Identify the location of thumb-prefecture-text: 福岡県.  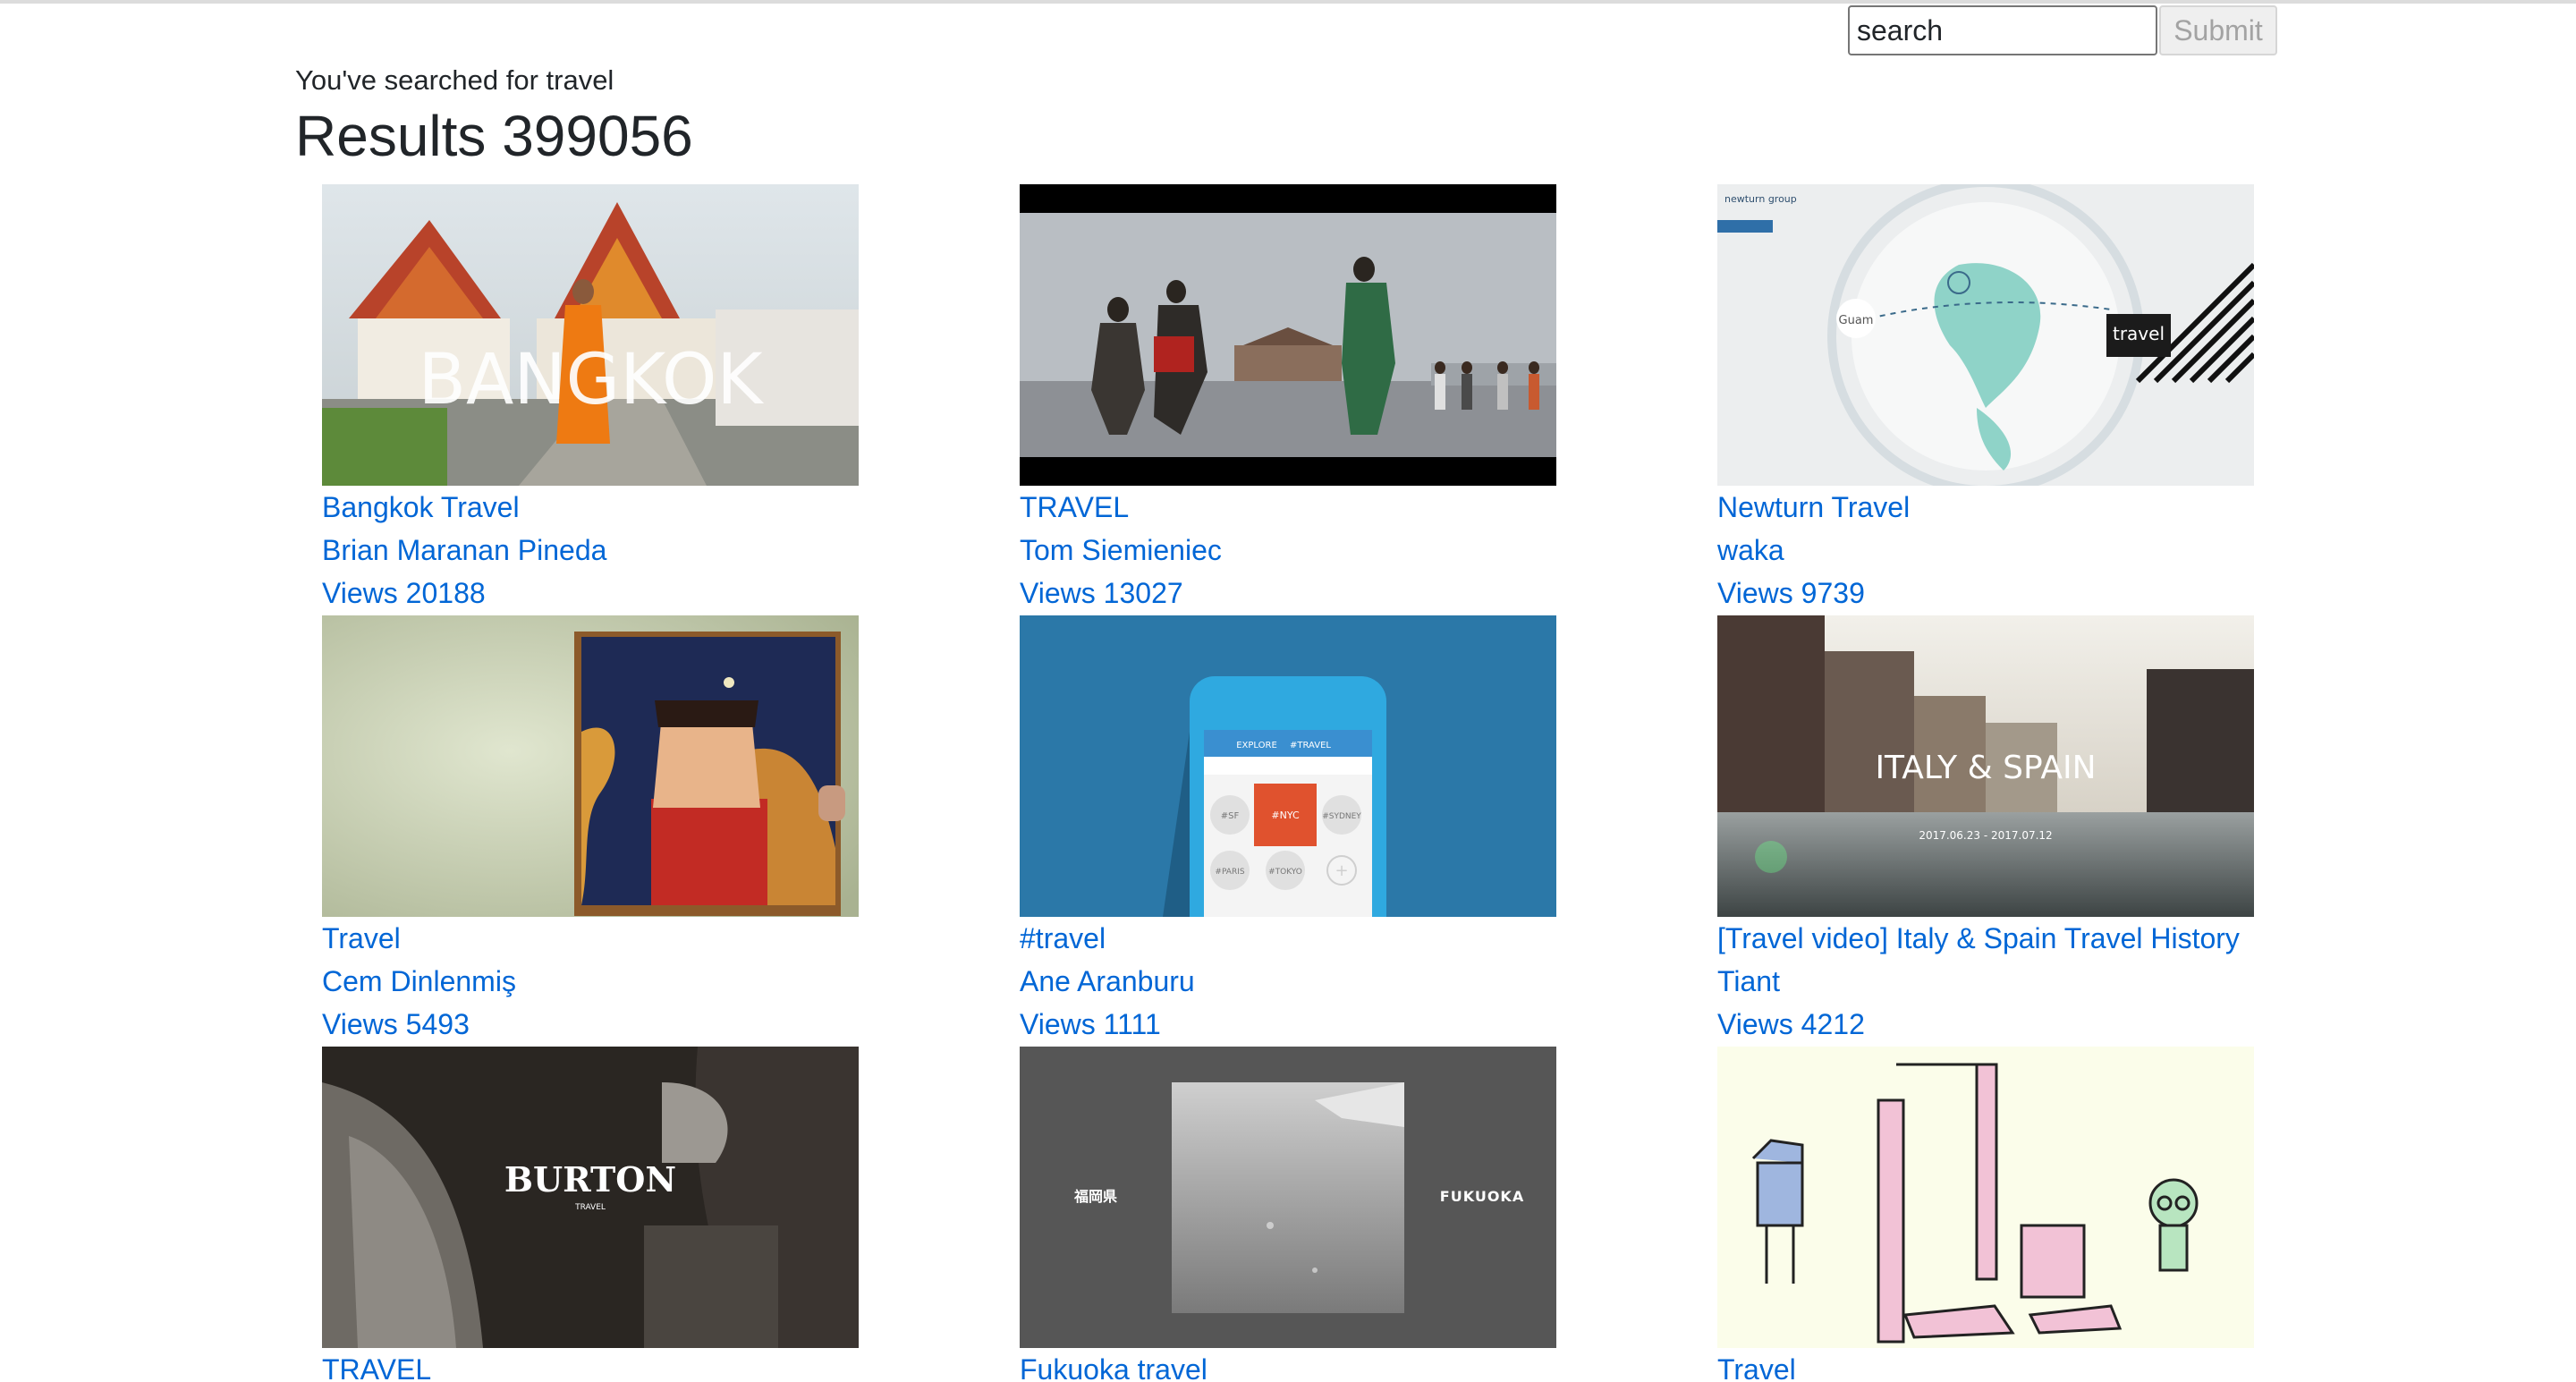
(1095, 1196).